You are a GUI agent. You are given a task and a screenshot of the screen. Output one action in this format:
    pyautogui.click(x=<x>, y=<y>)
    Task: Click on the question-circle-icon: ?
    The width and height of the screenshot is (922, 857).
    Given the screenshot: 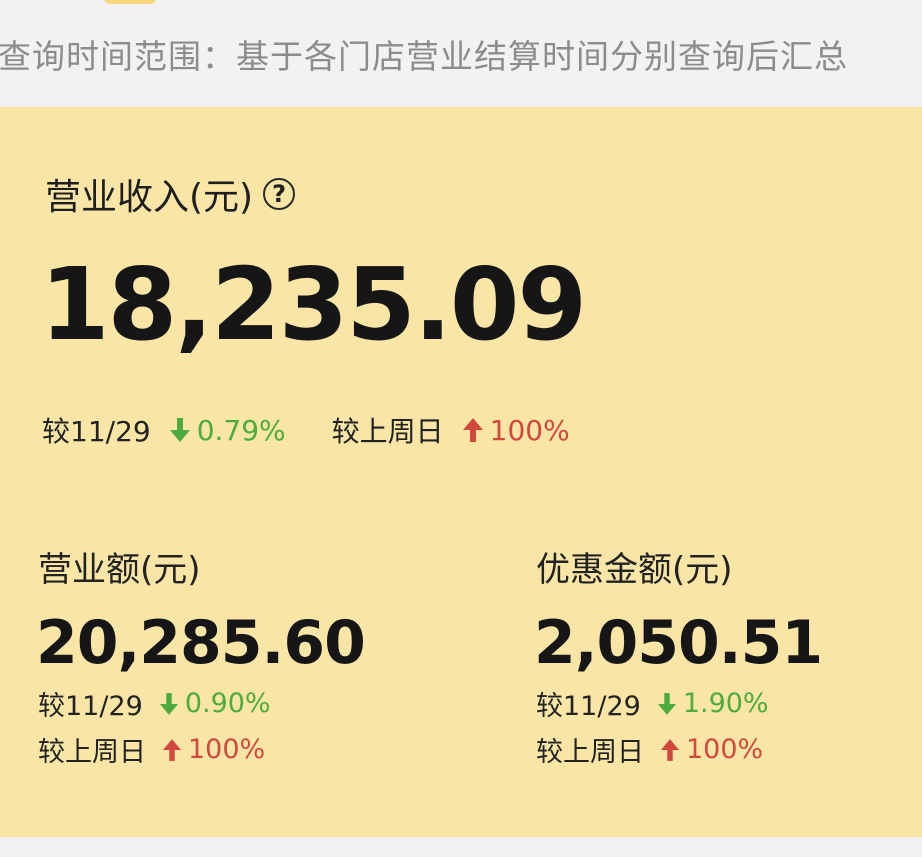 What is the action you would take?
    pyautogui.click(x=279, y=194)
    